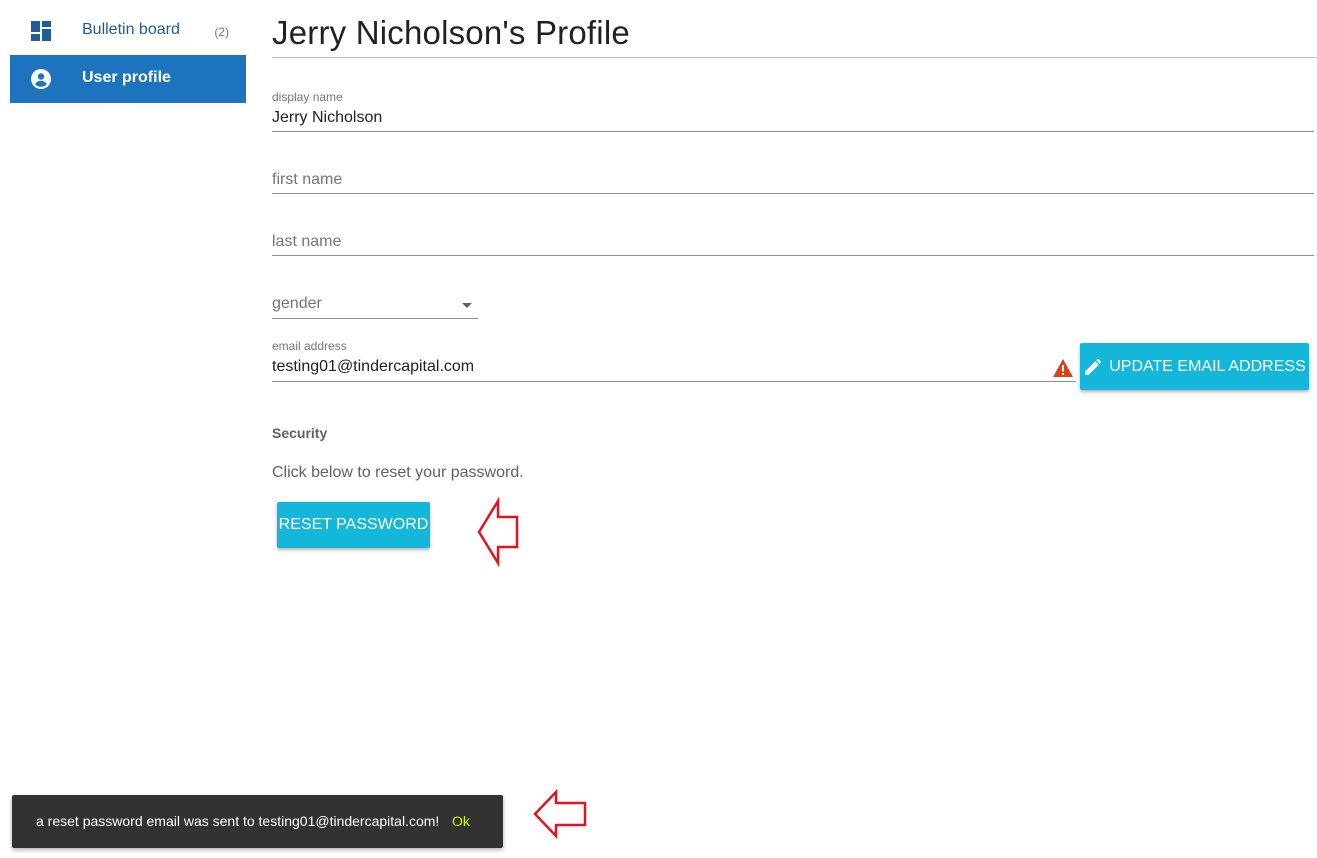  Describe the element at coordinates (41, 31) in the screenshot. I see `dashboard-icon` at that location.